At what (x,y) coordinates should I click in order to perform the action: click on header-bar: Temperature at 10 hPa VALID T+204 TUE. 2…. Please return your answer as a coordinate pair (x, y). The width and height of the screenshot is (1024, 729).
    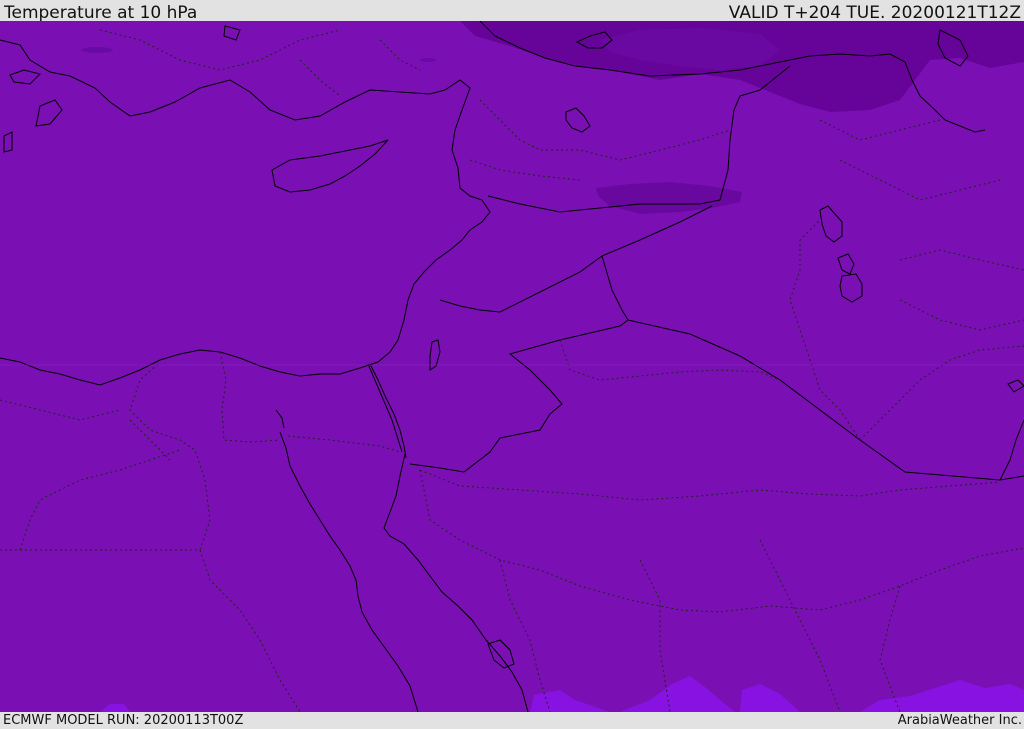
    Looking at the image, I should click on (512, 11).